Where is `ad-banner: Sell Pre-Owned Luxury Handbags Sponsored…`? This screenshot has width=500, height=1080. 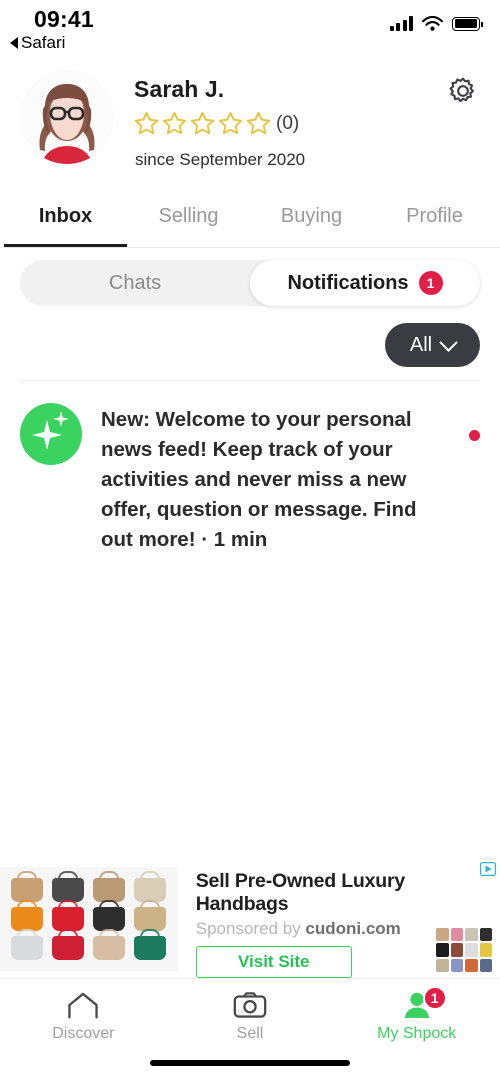
ad-banner: Sell Pre-Owned Luxury Handbags Sponsored… is located at coordinates (250, 919).